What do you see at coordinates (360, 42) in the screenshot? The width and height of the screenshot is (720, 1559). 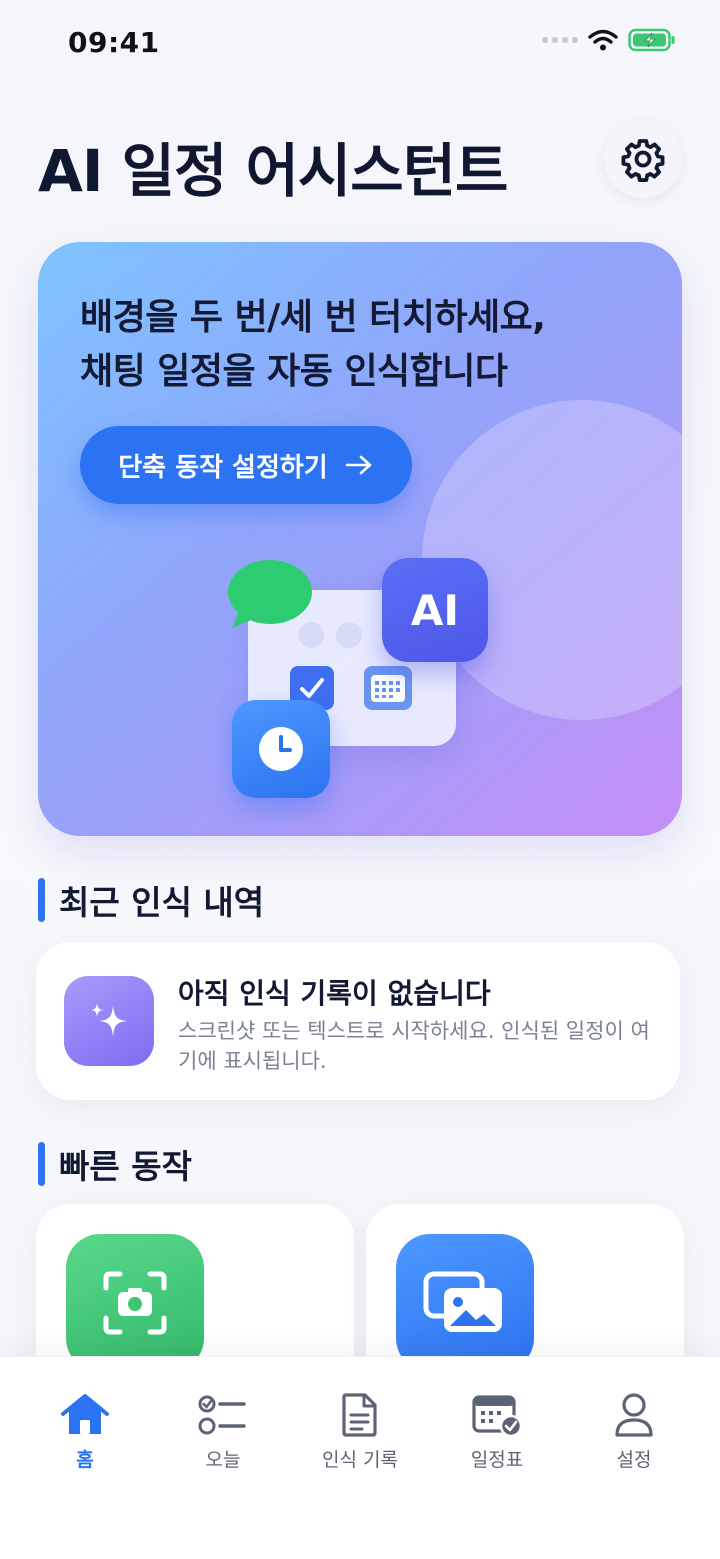 I see `status-bar: 09:41` at bounding box center [360, 42].